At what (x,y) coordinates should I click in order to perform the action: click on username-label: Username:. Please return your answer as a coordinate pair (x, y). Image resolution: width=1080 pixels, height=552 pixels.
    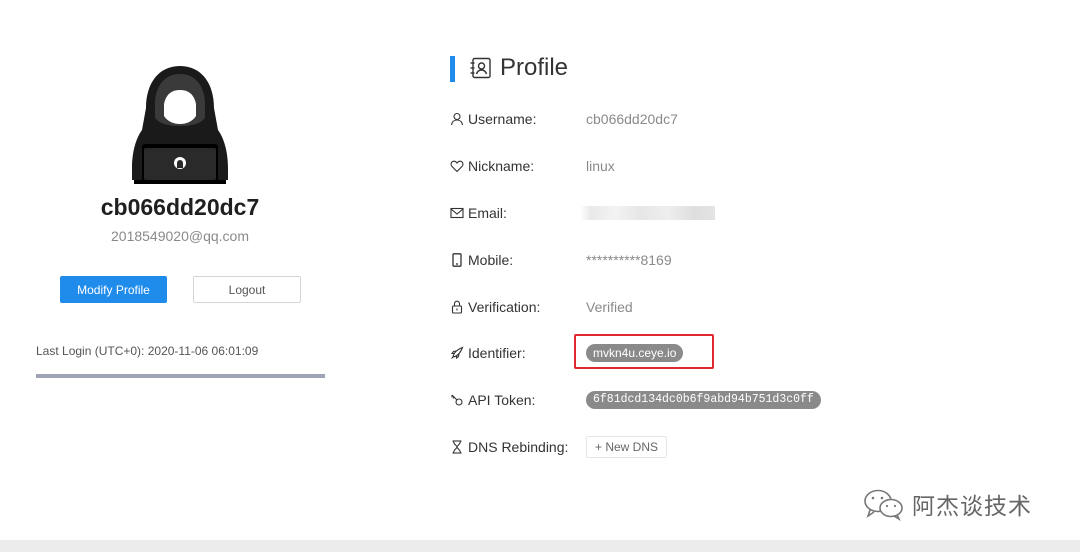
    Looking at the image, I should click on (493, 119).